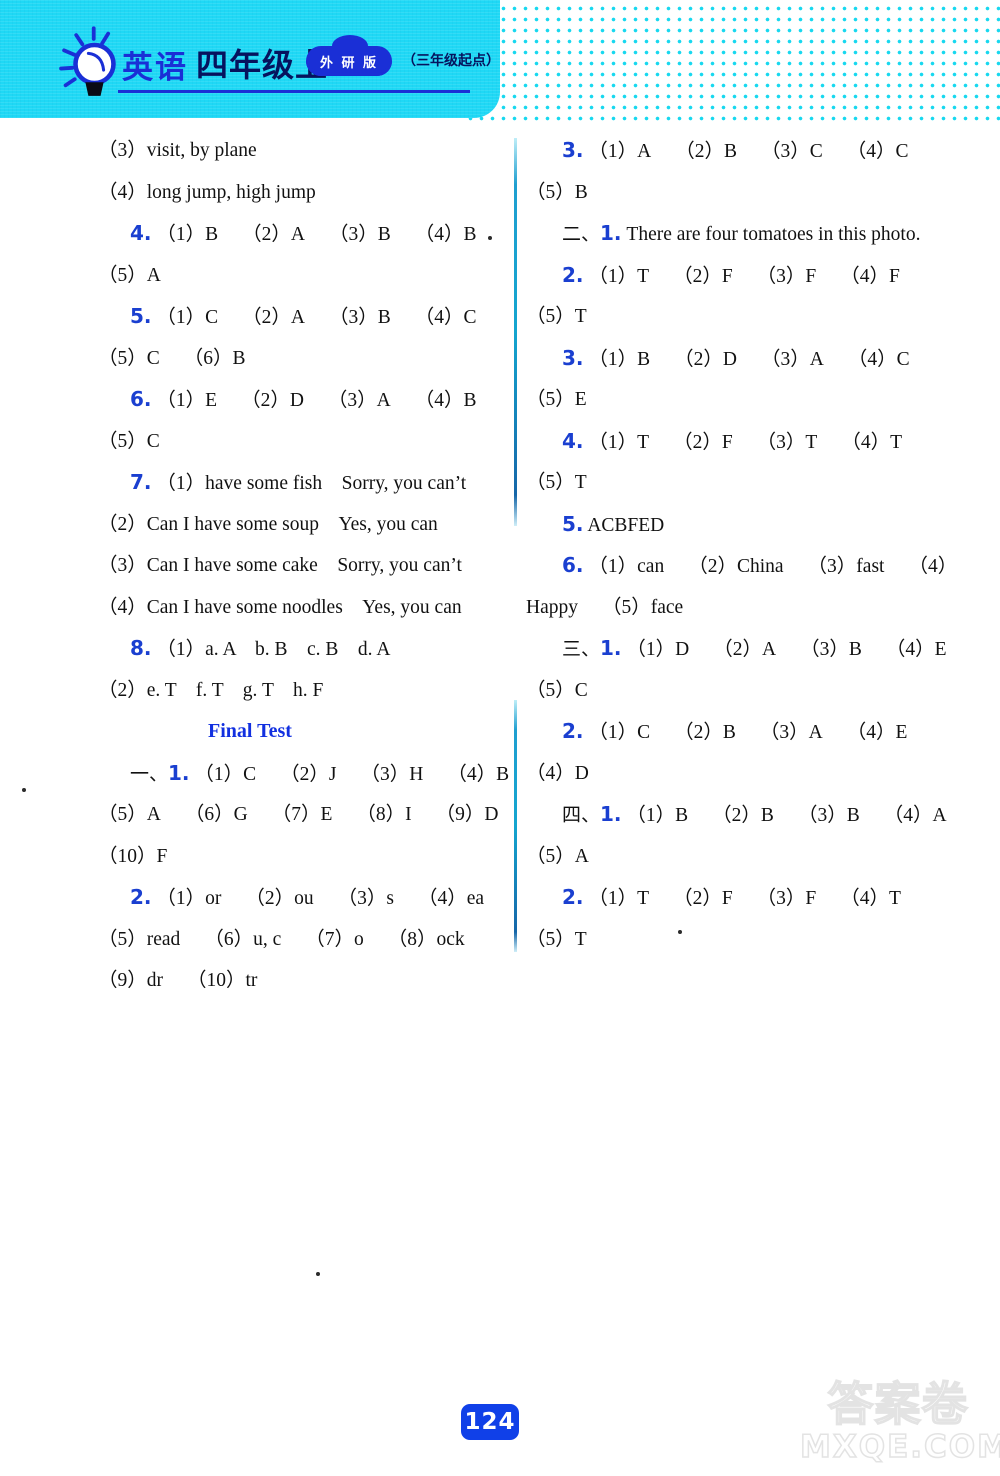 The width and height of the screenshot is (1000, 1476). What do you see at coordinates (658, 649) in the screenshot?
I see `answer-item: （1）D` at bounding box center [658, 649].